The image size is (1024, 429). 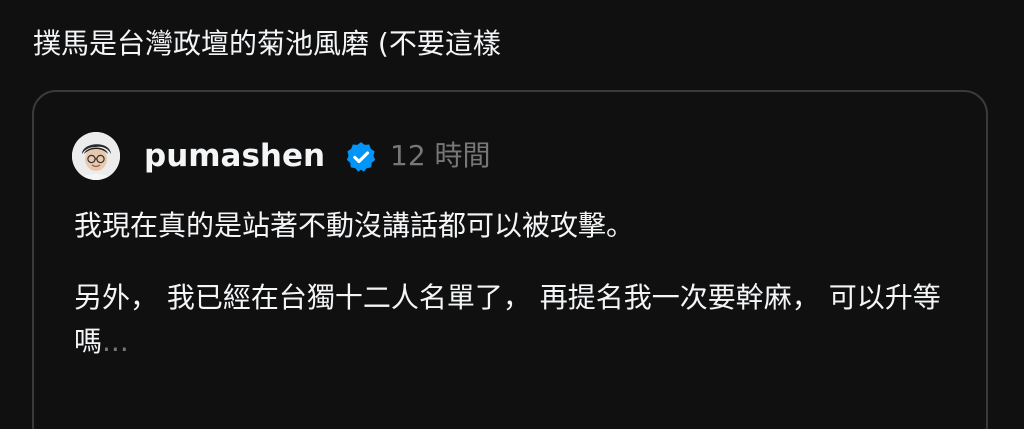 What do you see at coordinates (234, 156) in the screenshot?
I see `username-link: pumashen` at bounding box center [234, 156].